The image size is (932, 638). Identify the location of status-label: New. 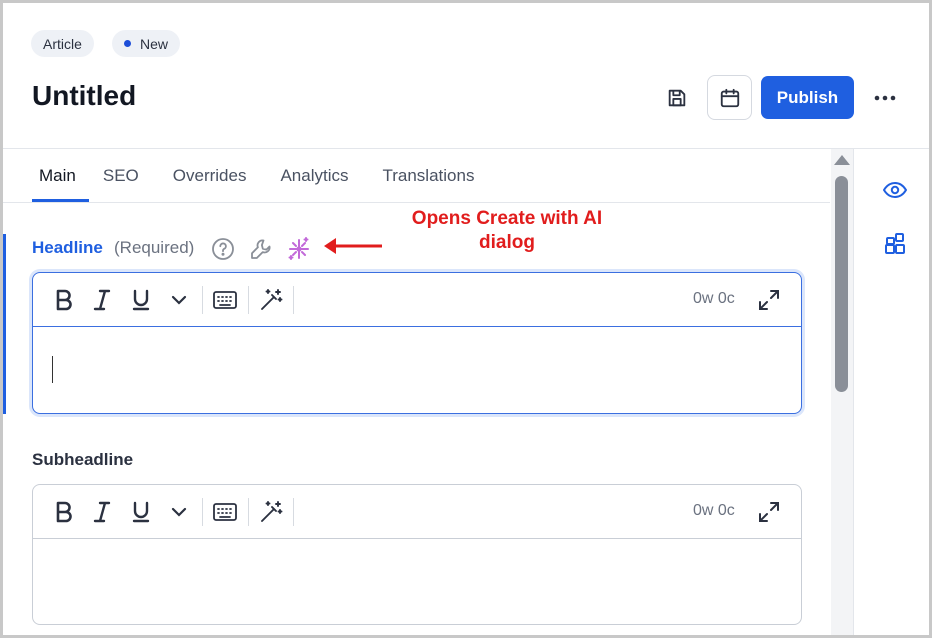
(154, 43).